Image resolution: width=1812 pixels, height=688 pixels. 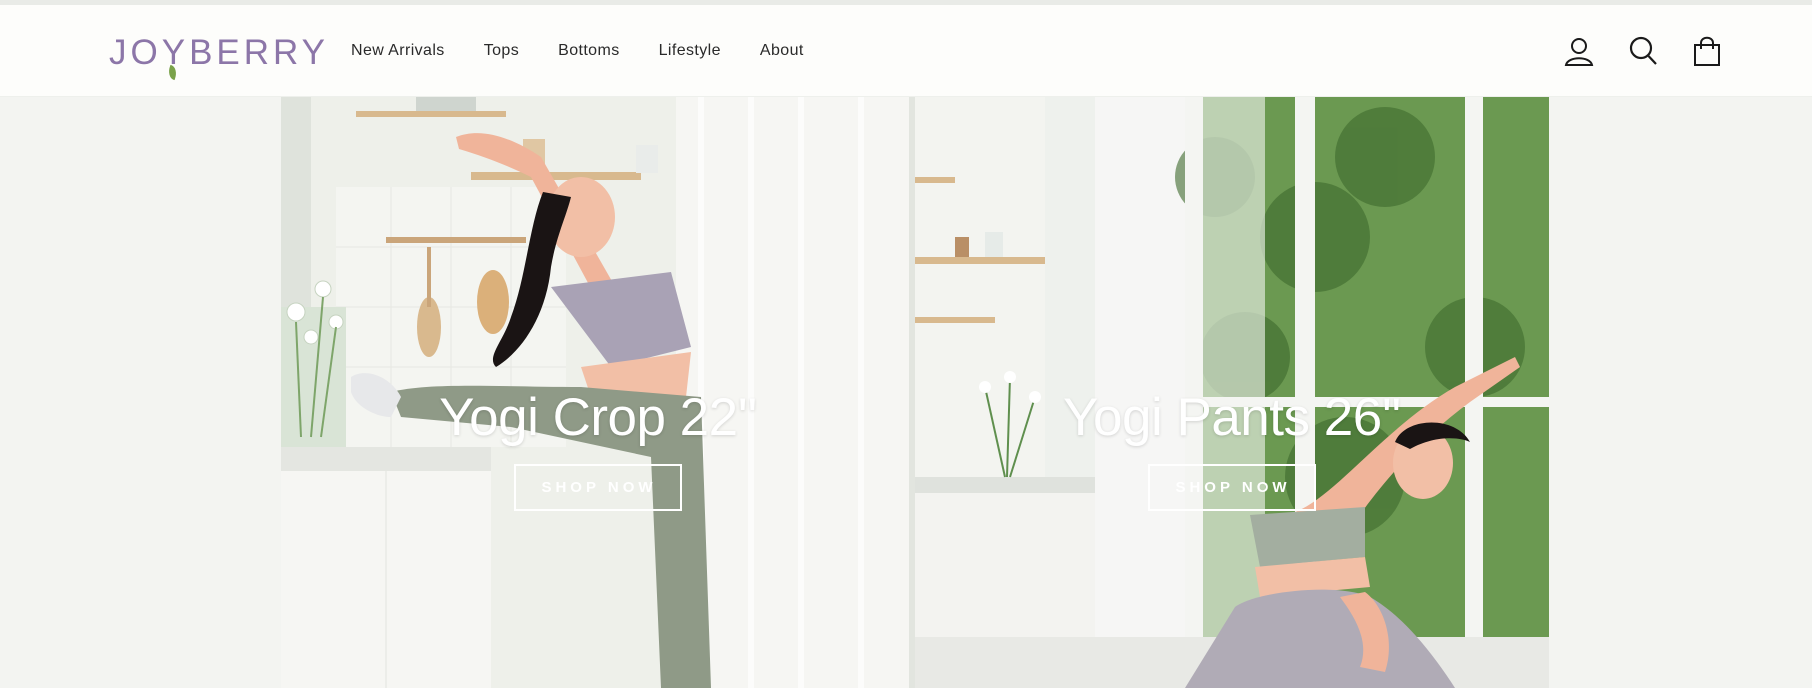 I want to click on brand-logo: JOY BERRY, so click(x=219, y=57).